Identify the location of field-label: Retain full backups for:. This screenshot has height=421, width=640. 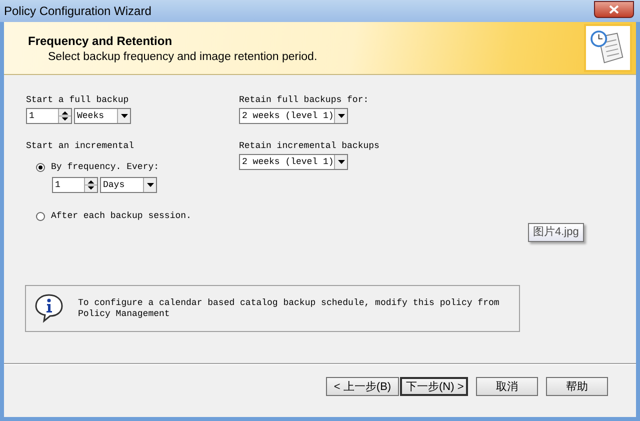
(304, 100).